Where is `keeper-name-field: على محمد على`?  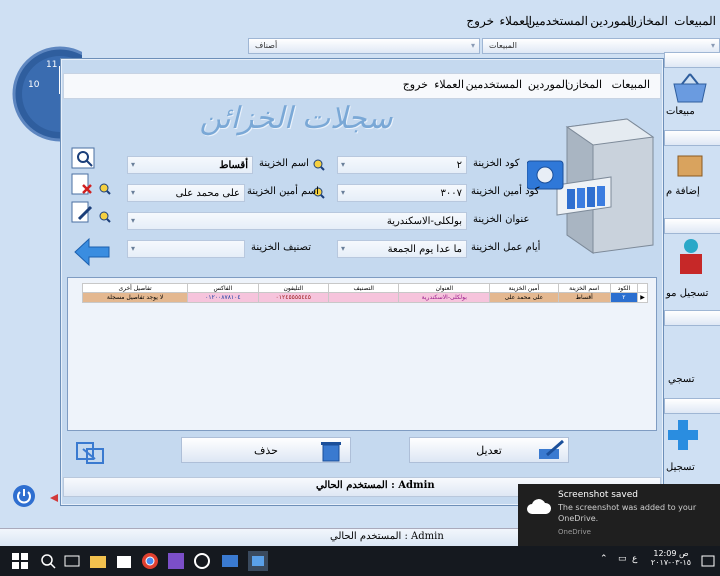
keeper-name-field: على محمد على is located at coordinates (186, 193).